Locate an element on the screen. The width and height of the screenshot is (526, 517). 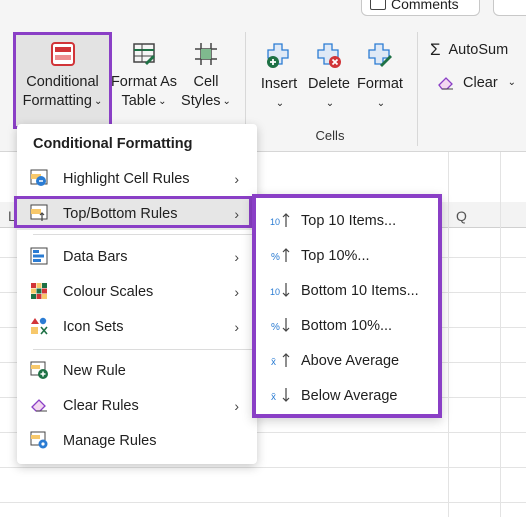
menu-item-highlight-cell-rules: Highlight Cell Rules › is located at coordinates (137, 178).